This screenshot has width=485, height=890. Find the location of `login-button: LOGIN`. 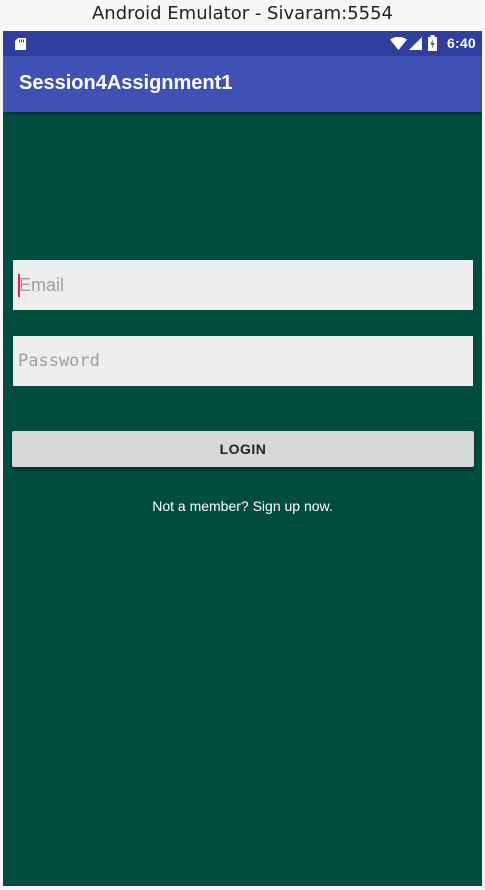

login-button: LOGIN is located at coordinates (243, 449).